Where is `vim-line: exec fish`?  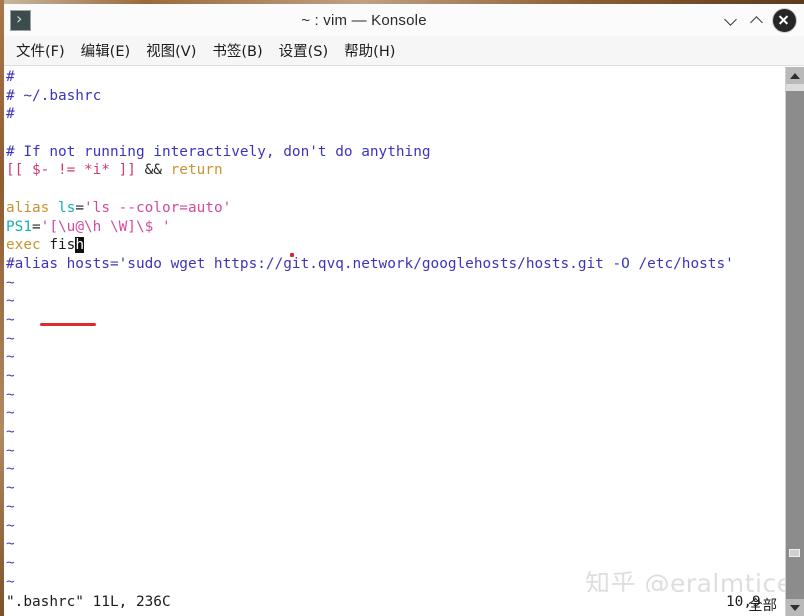 vim-line: exec fish is located at coordinates (394, 245).